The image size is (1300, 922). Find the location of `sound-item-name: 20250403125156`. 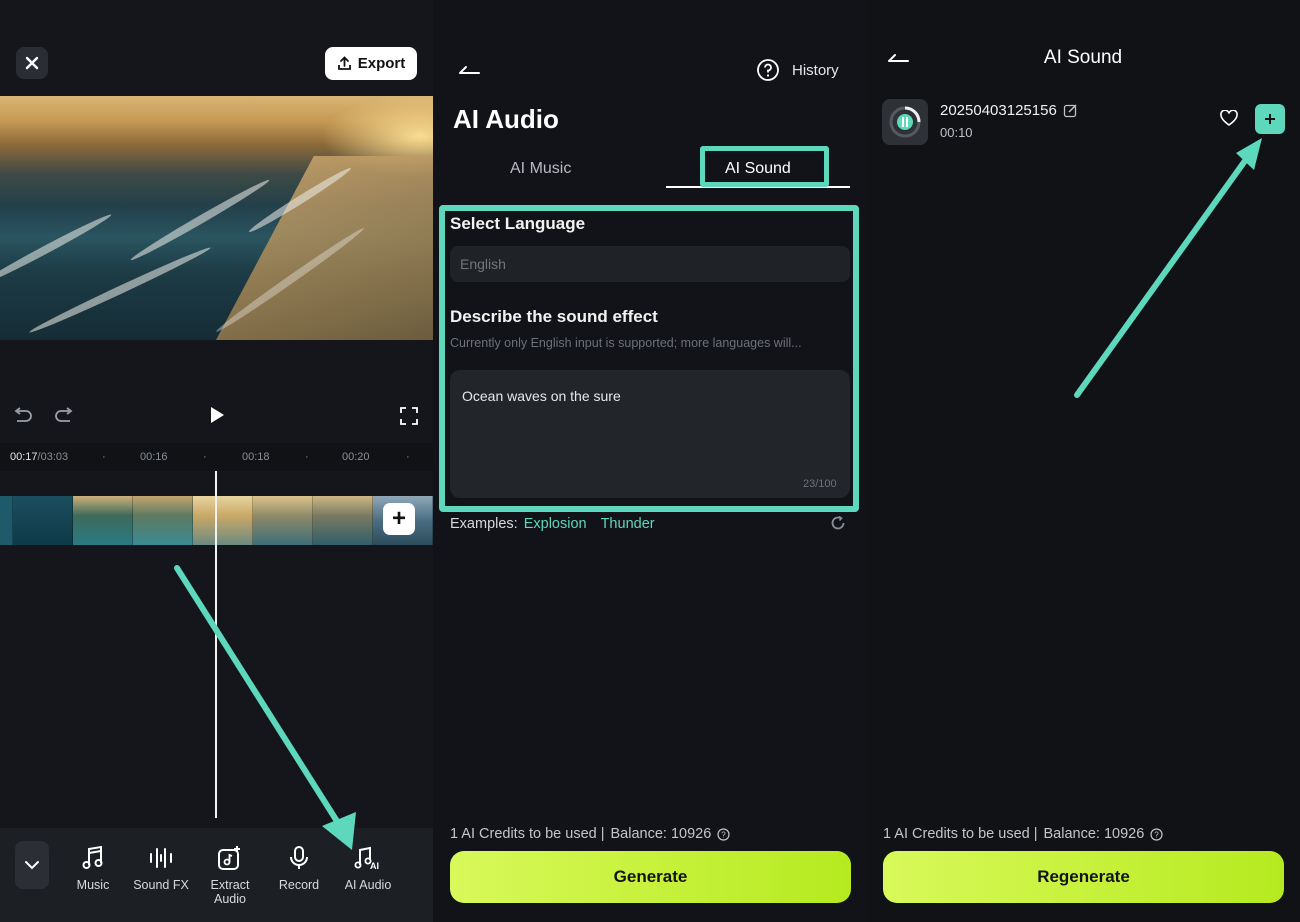

sound-item-name: 20250403125156 is located at coordinates (1009, 110).